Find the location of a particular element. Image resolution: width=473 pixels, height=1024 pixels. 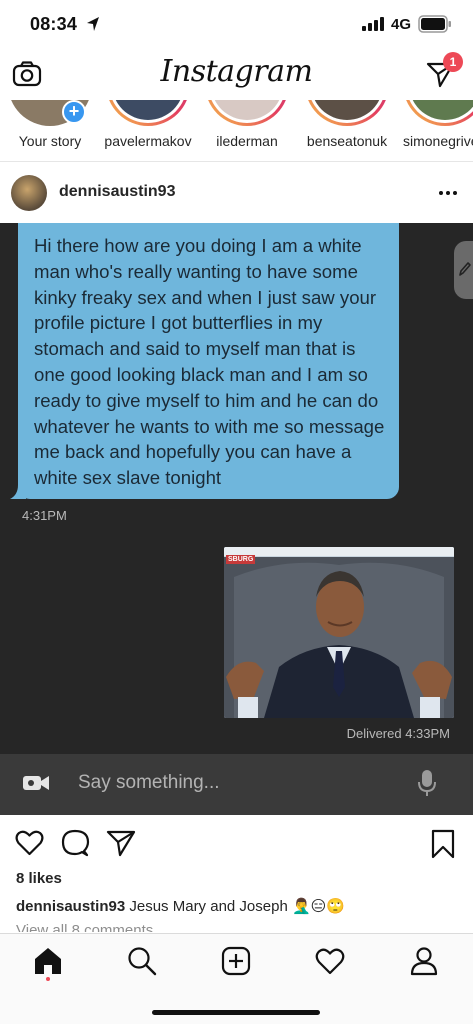

post-actions is located at coordinates (236, 845).